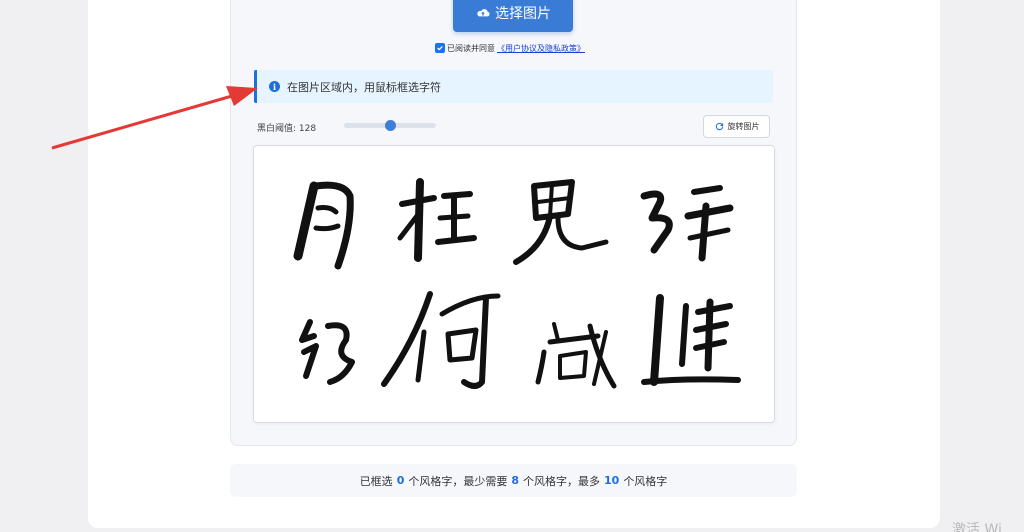 The image size is (1024, 532). What do you see at coordinates (287, 129) in the screenshot?
I see `threshold-label: 黑白阈值: 128` at bounding box center [287, 129].